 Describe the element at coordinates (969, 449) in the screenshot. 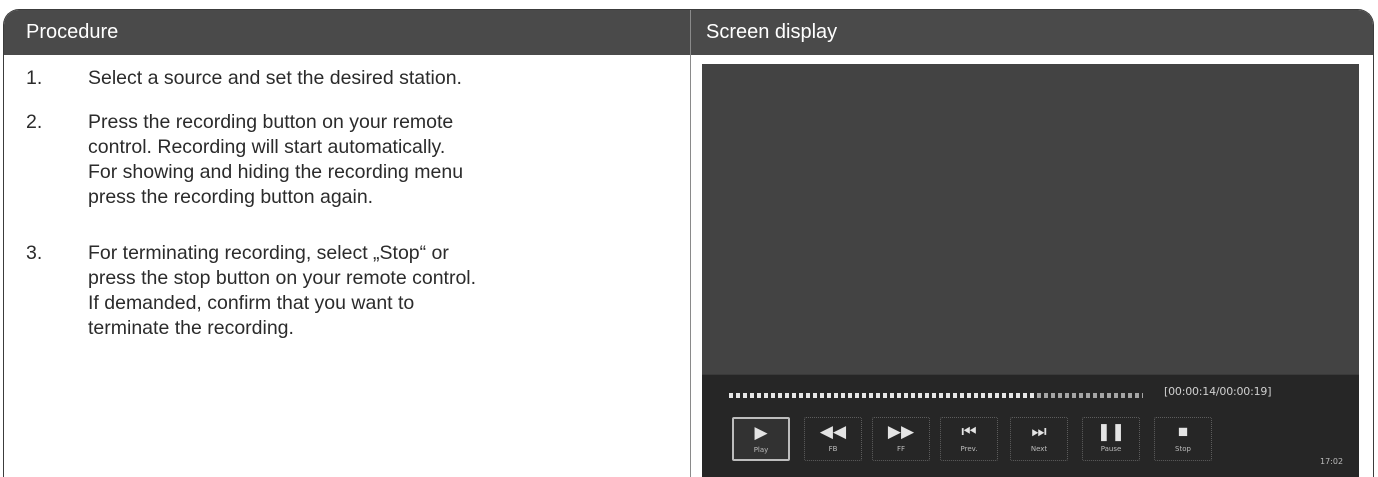

I see `previous-label: Prev.` at that location.